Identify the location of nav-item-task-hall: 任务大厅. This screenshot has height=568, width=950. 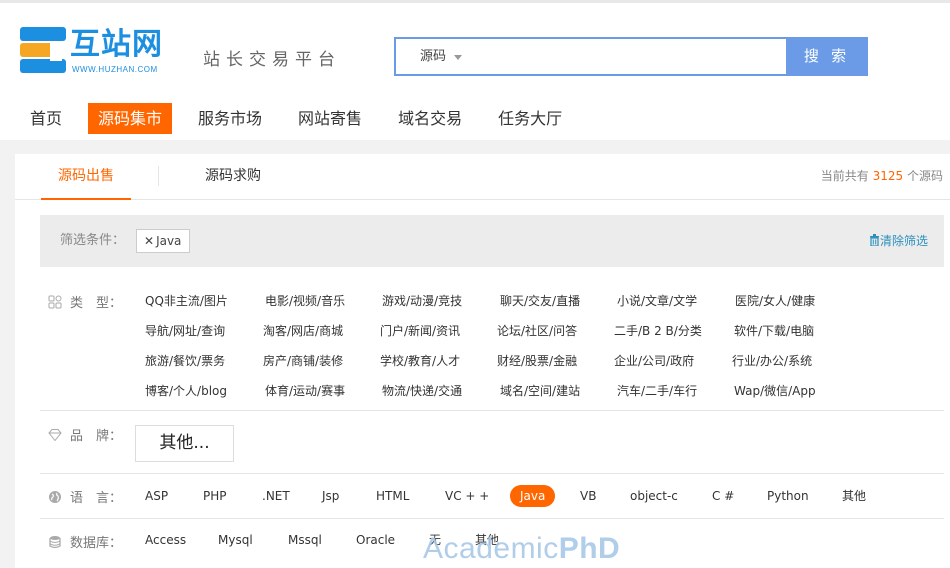
(530, 118).